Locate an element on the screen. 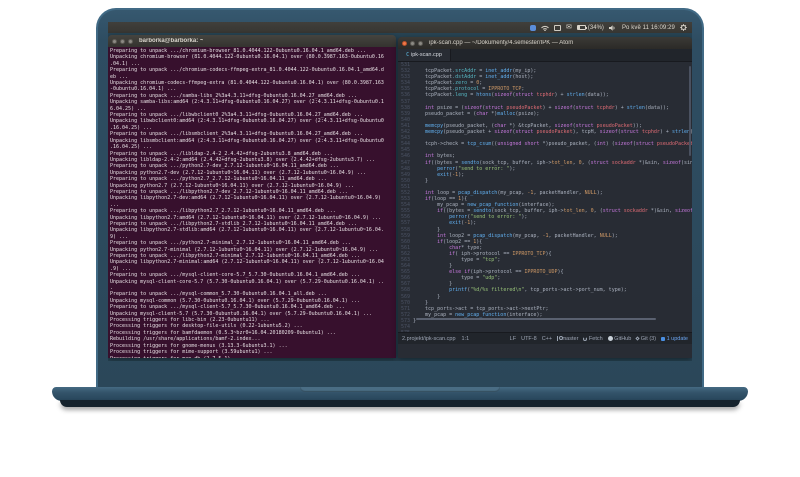 This screenshot has width=800, height=477. mail-icon: ✉ is located at coordinates (569, 27).